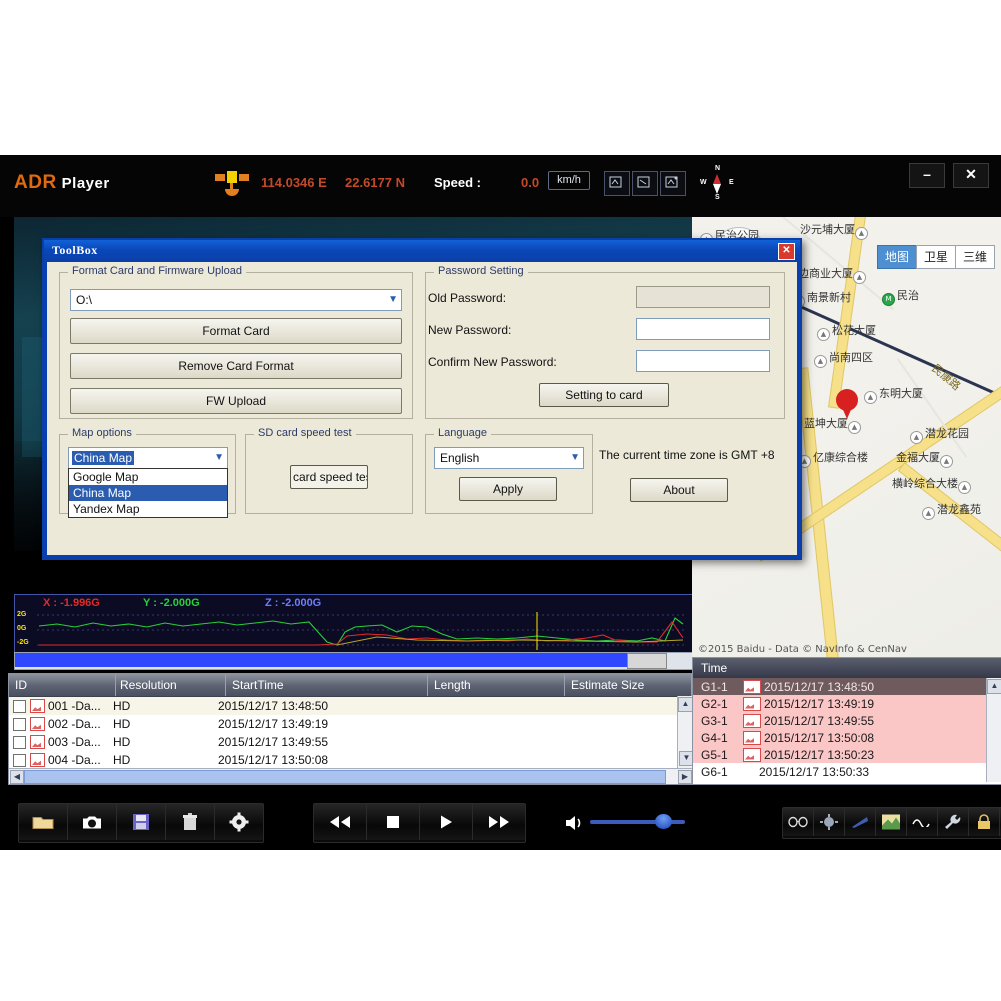 The width and height of the screenshot is (1001, 1001). Describe the element at coordinates (673, 183) in the screenshot. I see `view-3-icon` at that location.